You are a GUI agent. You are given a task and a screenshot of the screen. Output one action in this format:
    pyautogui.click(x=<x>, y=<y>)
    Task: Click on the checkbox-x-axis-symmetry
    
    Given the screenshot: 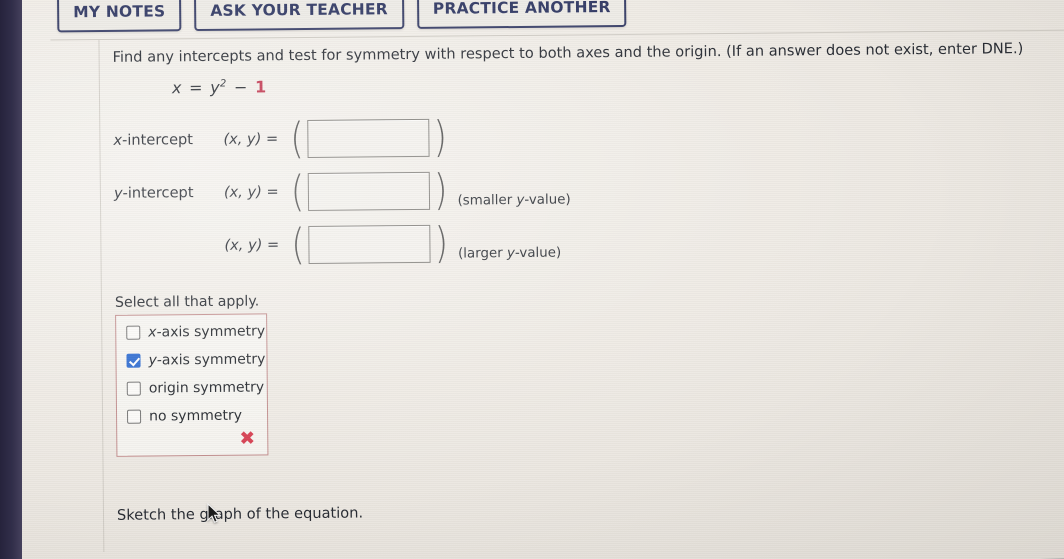 What is the action you would take?
    pyautogui.click(x=133, y=332)
    